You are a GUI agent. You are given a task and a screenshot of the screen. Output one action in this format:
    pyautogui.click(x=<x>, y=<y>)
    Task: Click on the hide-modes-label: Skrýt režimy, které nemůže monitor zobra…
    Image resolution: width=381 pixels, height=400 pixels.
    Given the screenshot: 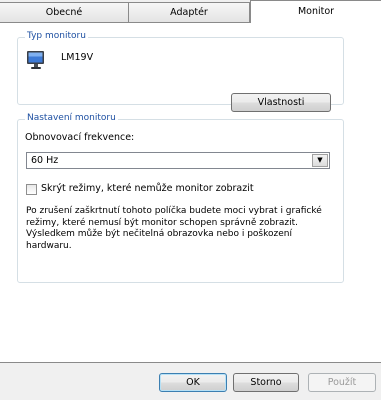 What is the action you would take?
    pyautogui.click(x=147, y=188)
    